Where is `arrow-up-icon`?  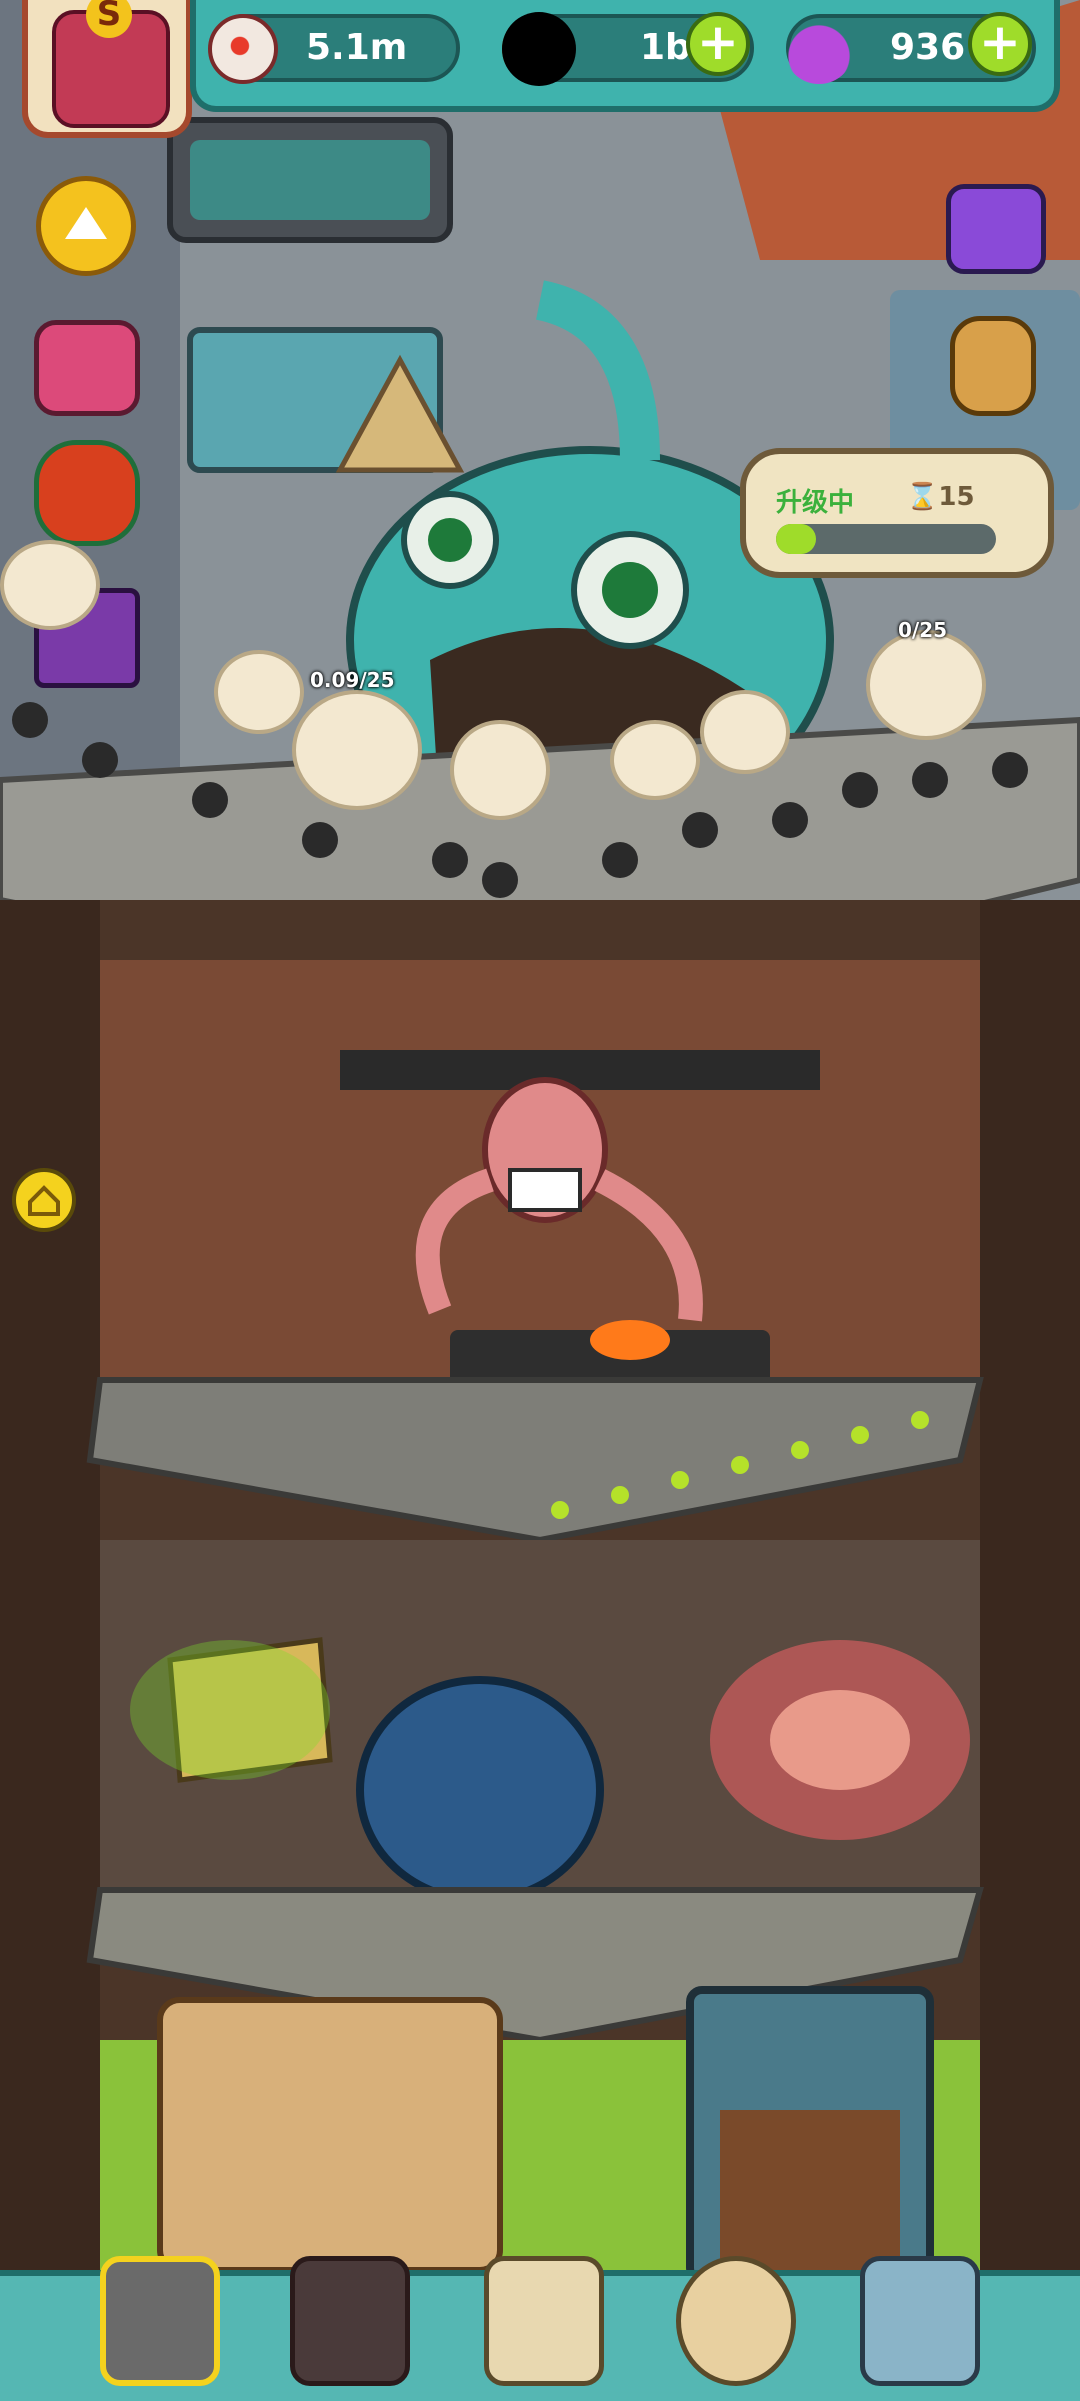 arrow-up-icon is located at coordinates (86, 223).